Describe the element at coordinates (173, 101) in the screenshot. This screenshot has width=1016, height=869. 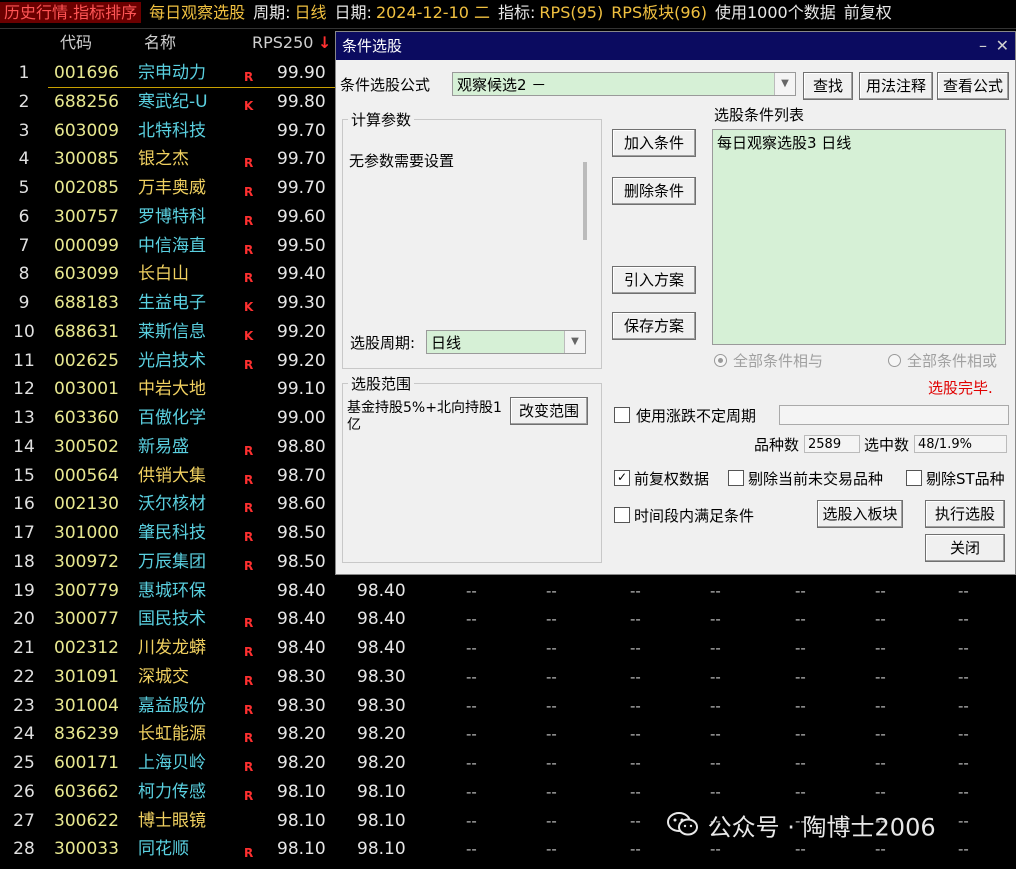
I see `stock-name: 寒武纪-U` at that location.